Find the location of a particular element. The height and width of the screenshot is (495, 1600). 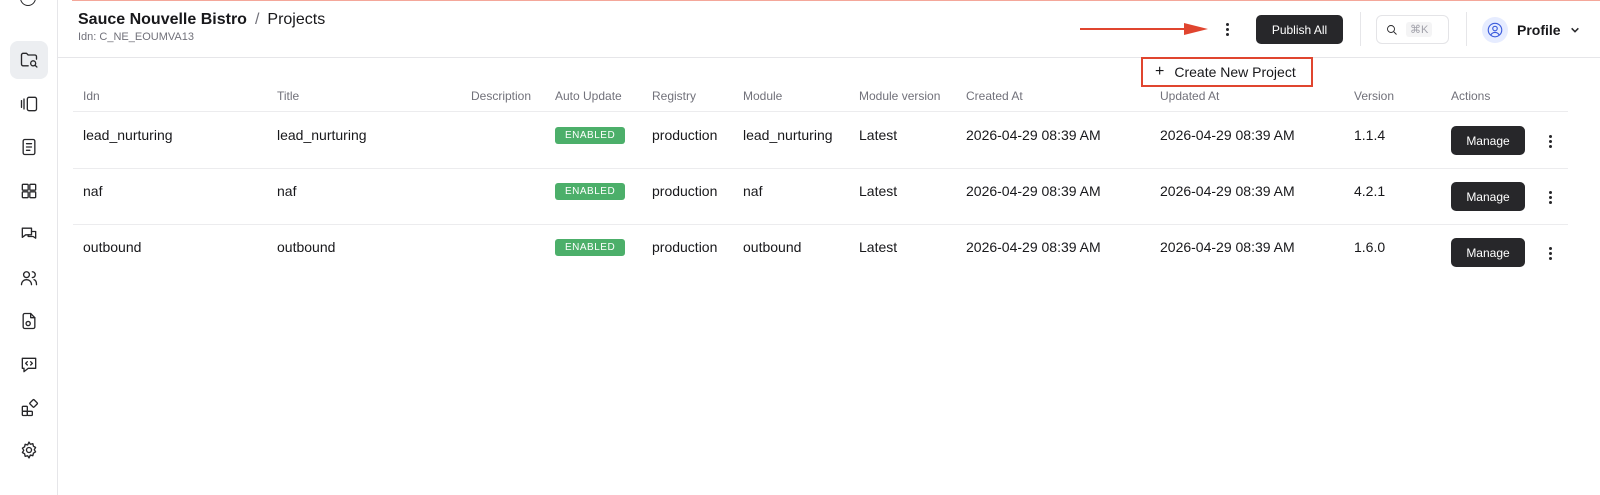

column-header-title: Title is located at coordinates (288, 96).